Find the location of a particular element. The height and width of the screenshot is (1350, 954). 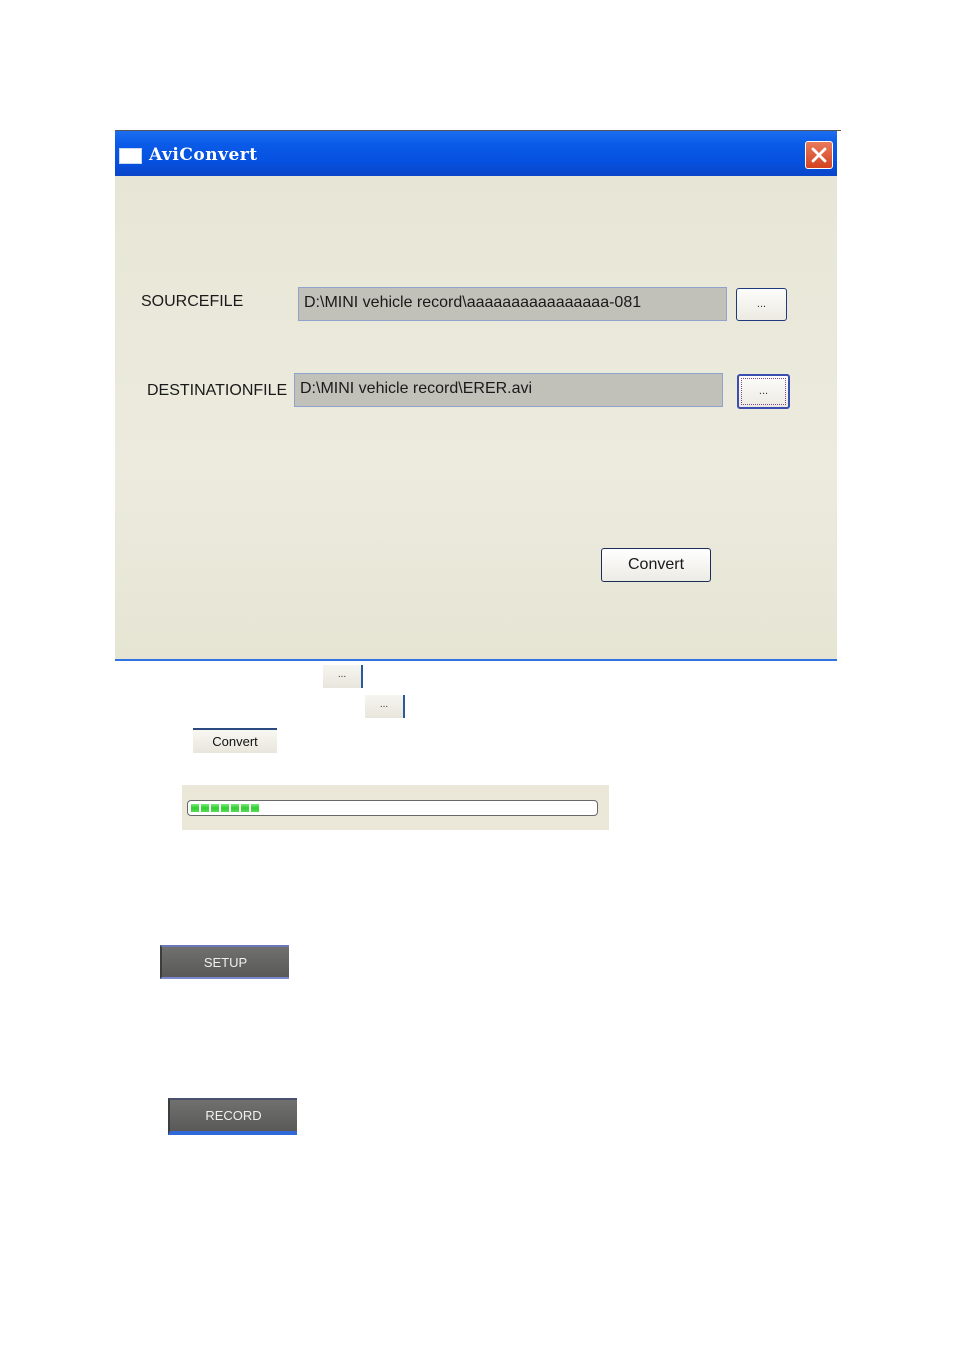

record-button: RECORD is located at coordinates (232, 1116).